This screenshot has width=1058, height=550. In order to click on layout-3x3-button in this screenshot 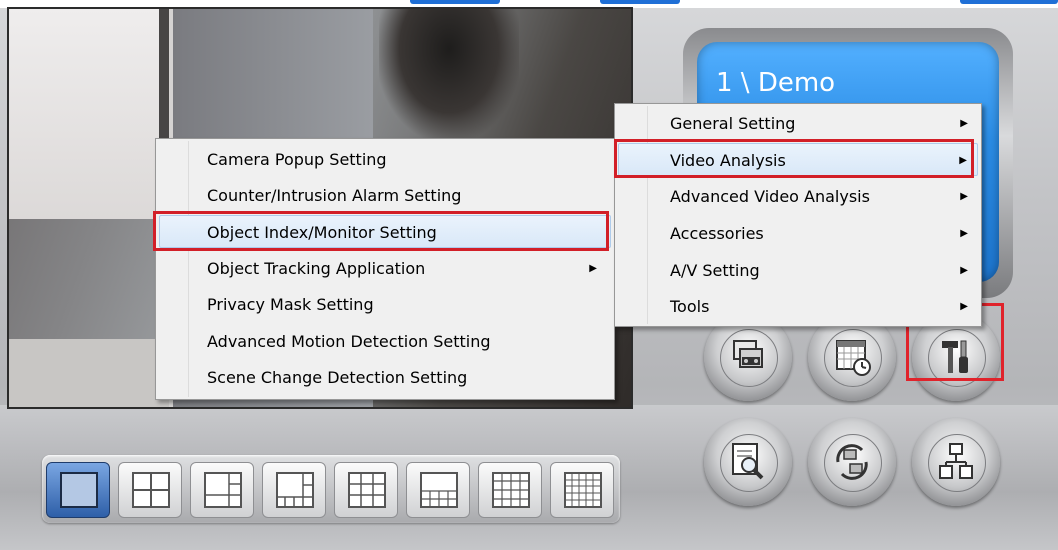, I will do `click(366, 490)`.